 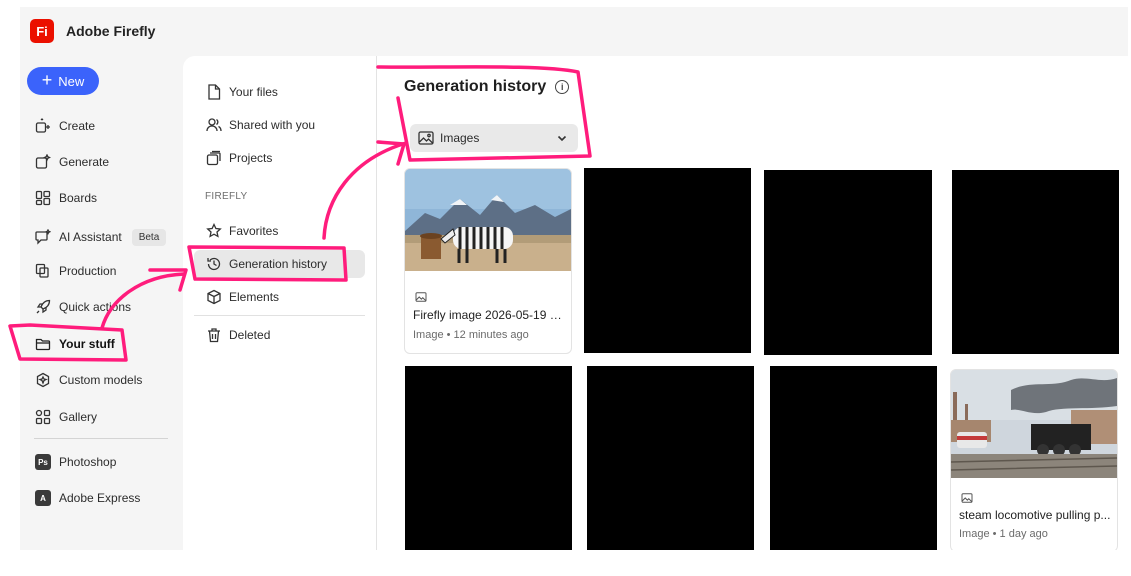 I want to click on rail-item-your-stuff: Your stuff, so click(x=74, y=344).